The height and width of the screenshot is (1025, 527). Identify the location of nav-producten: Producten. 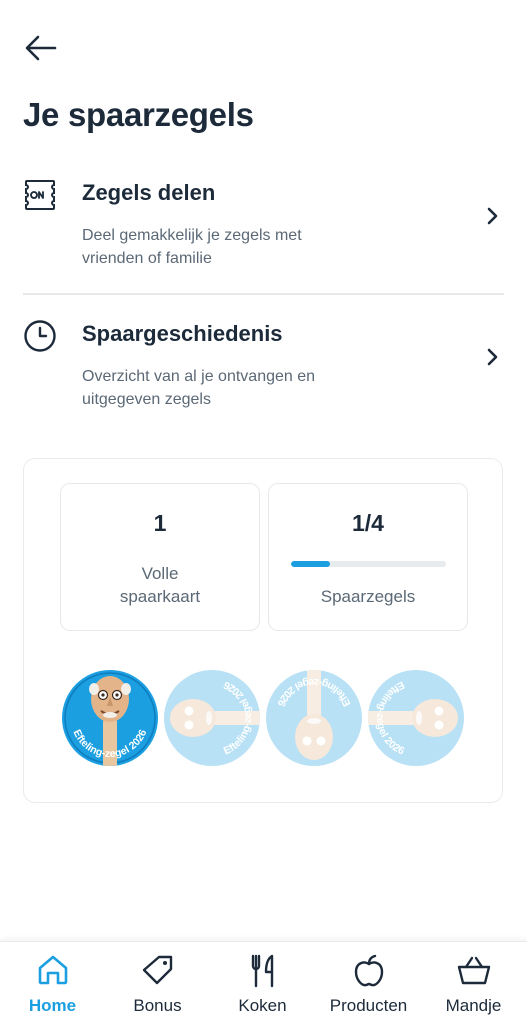
(368, 983).